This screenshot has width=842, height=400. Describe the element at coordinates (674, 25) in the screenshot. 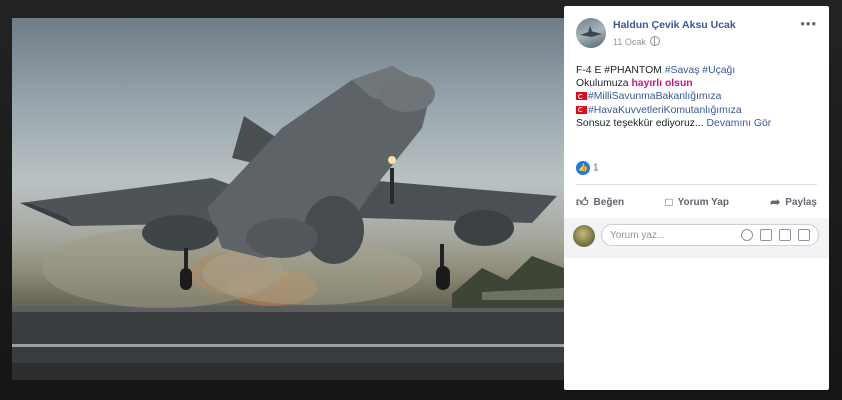

I see `author-name: Haldun Çevik Aksu Ucak` at that location.